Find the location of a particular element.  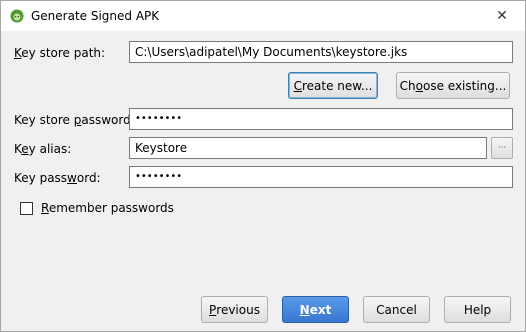

key-store-password-input: •••••••• is located at coordinates (321, 119).